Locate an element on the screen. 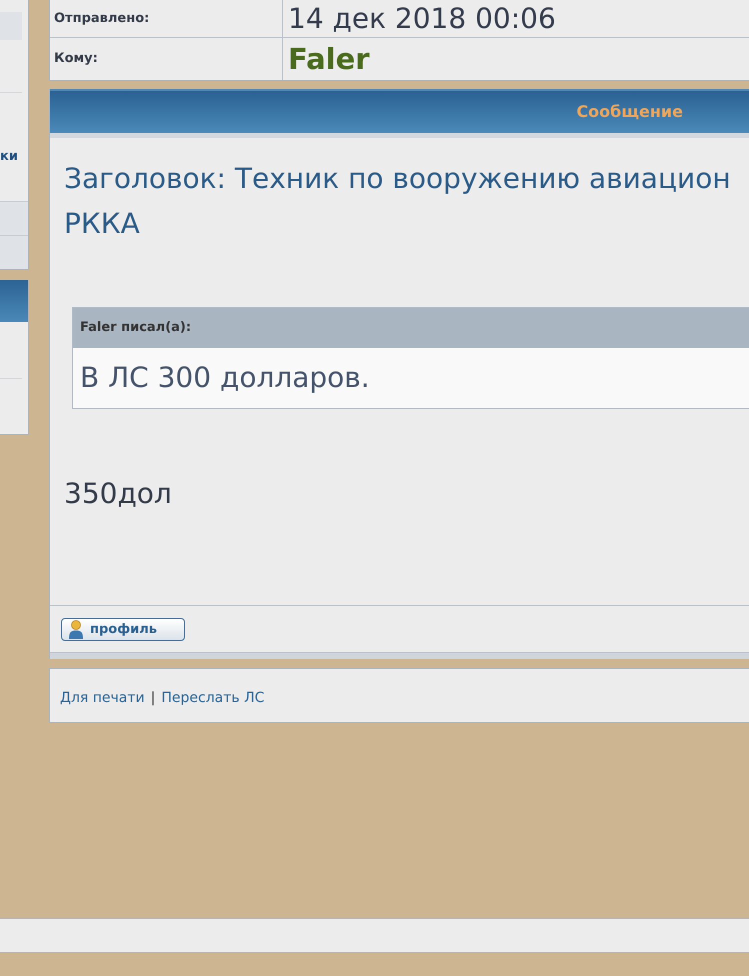 This screenshot has width=749, height=976. section-header: Сообщение is located at coordinates (399, 111).